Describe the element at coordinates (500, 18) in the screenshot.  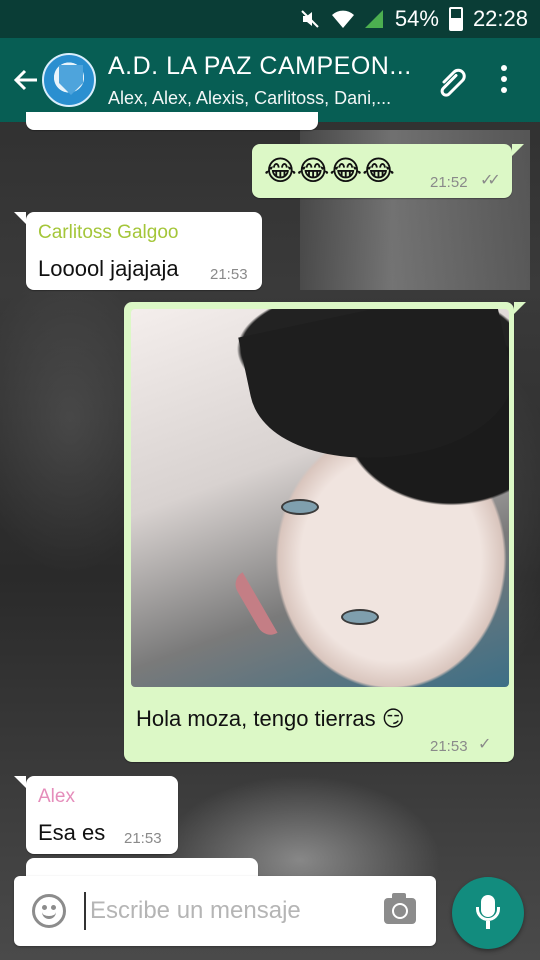
I see `clock: 22:28` at that location.